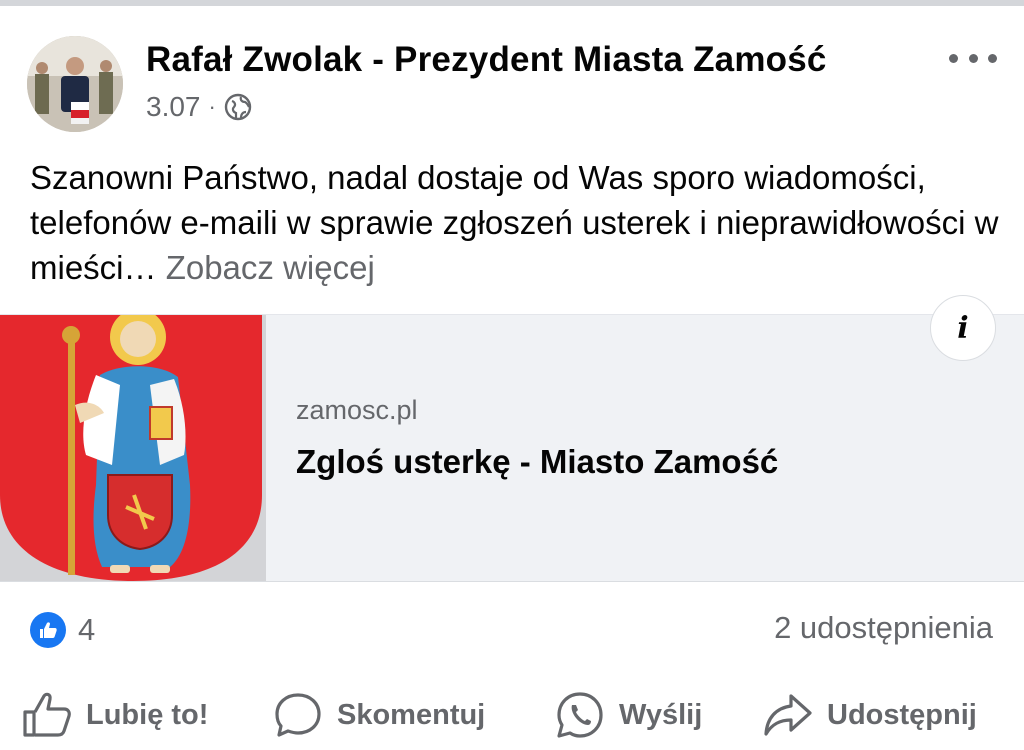  Describe the element at coordinates (147, 714) in the screenshot. I see `like-label: Lubię to!` at that location.